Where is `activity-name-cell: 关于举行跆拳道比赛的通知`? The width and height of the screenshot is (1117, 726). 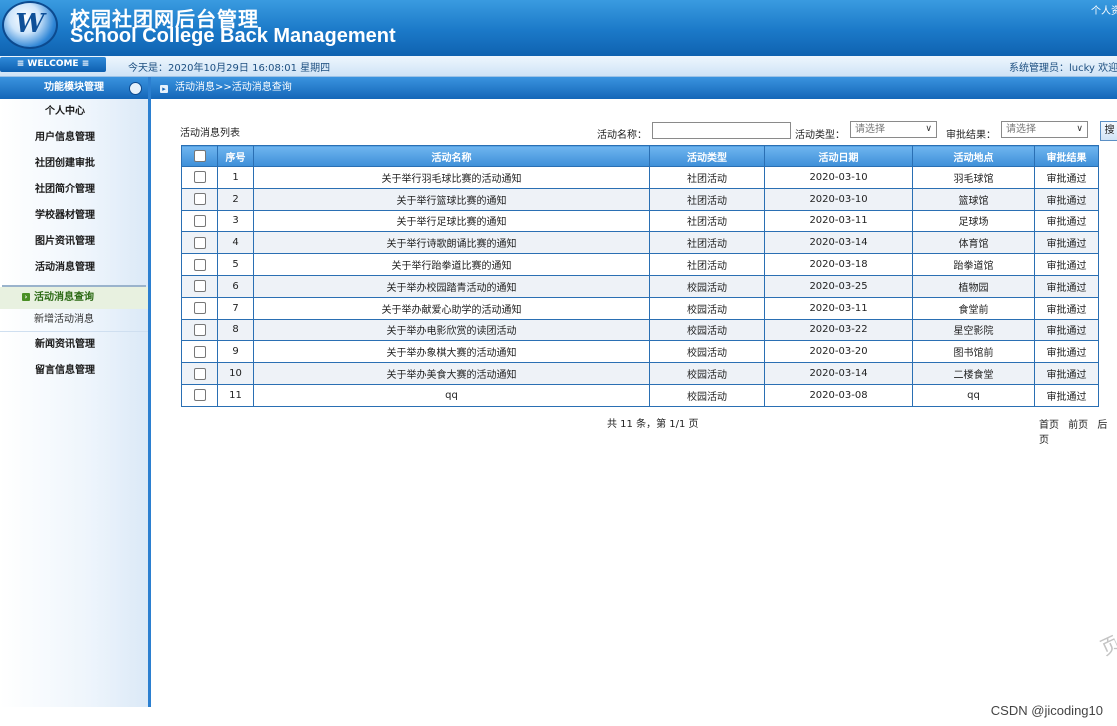
activity-name-cell: 关于举行跆拳道比赛的通知 is located at coordinates (451, 264).